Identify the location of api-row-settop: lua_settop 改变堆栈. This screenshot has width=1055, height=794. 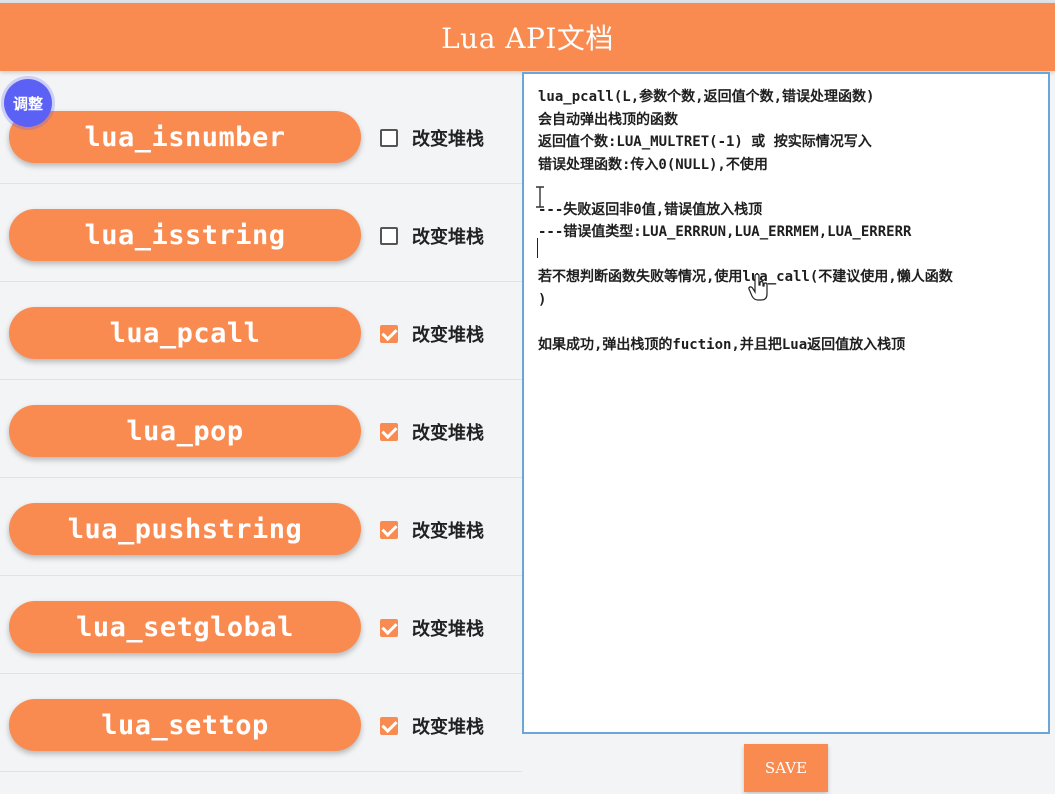
(261, 722).